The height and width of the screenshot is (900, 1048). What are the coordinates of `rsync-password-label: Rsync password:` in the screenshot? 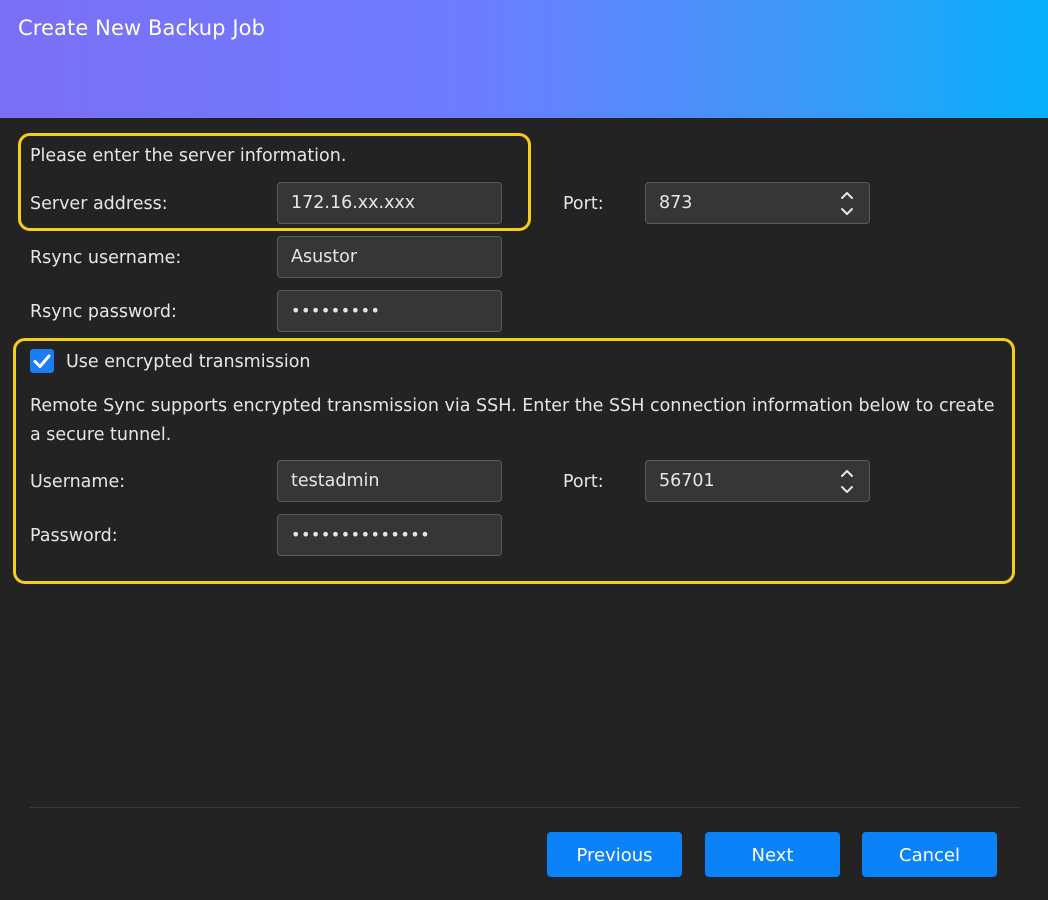 It's located at (103, 312).